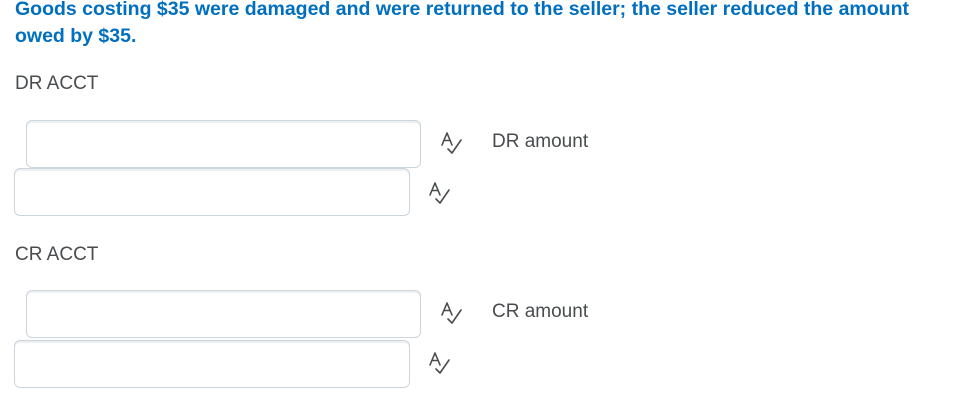 Image resolution: width=964 pixels, height=410 pixels. I want to click on cr-amount-label: CR amount, so click(540, 311).